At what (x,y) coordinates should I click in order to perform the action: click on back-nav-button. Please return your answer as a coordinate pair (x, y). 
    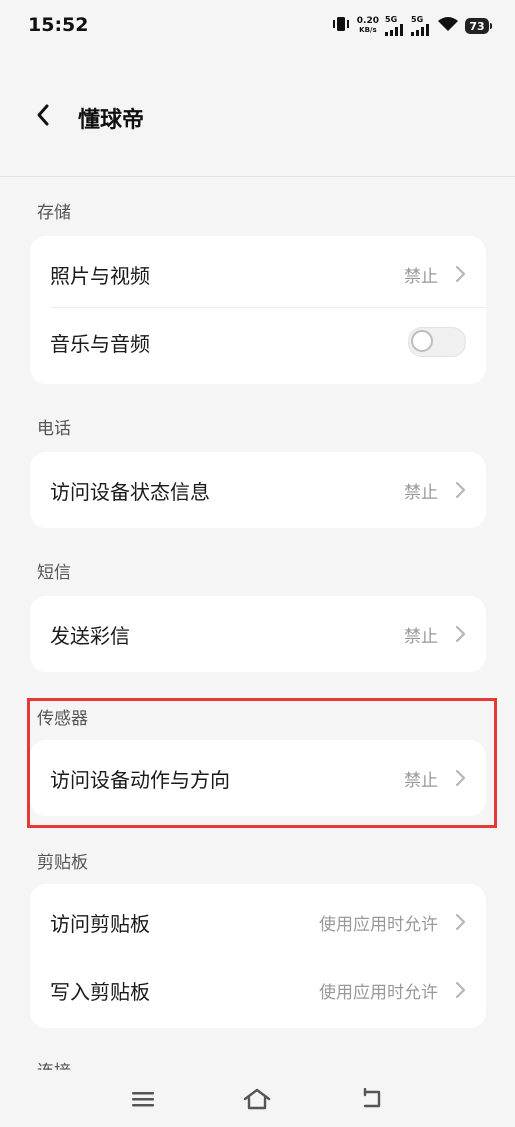
    Looking at the image, I should click on (372, 1099).